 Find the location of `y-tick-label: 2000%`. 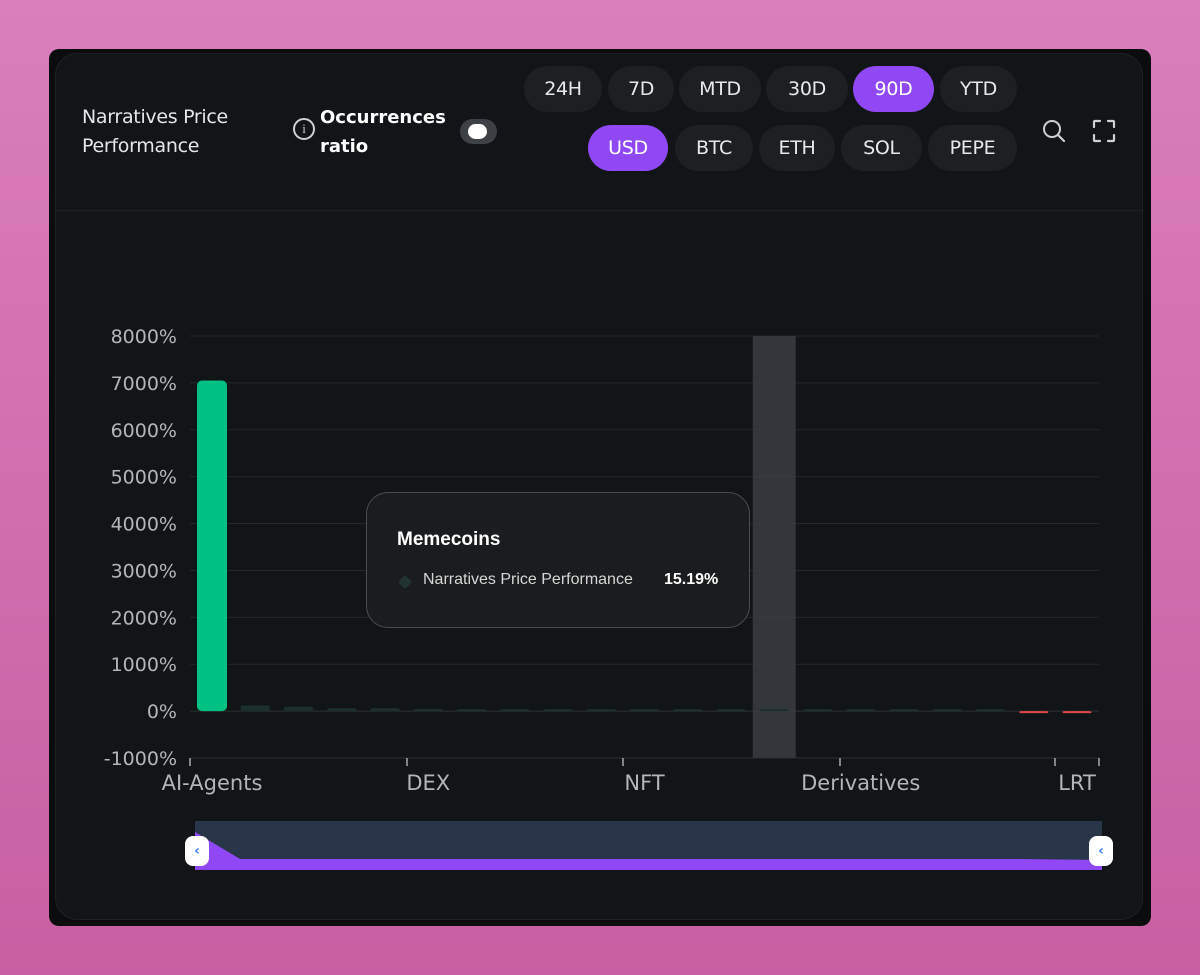

y-tick-label: 2000% is located at coordinates (144, 618).